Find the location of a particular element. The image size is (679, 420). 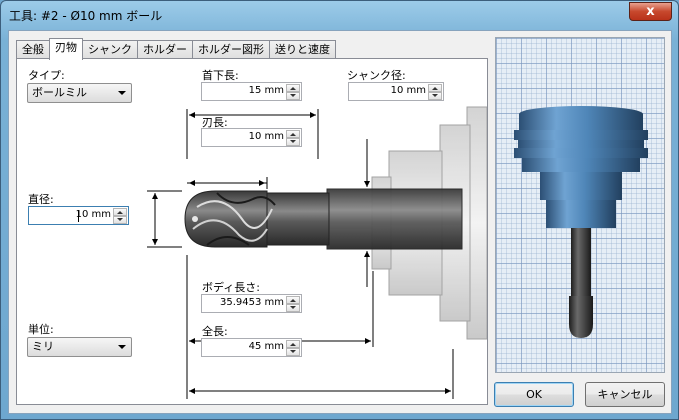

cancel-button: キャンセル is located at coordinates (625, 394).